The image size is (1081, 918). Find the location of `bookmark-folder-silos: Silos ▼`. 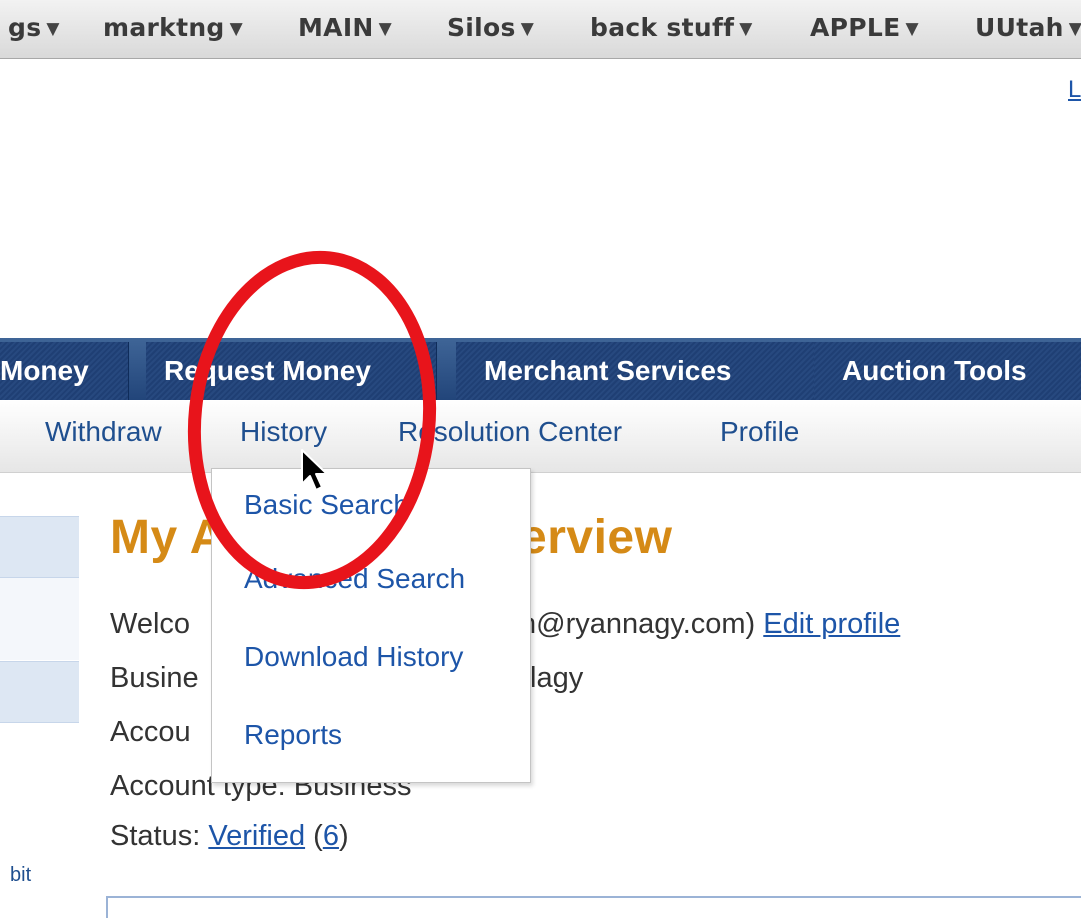

bookmark-folder-silos: Silos ▼ is located at coordinates (490, 28).